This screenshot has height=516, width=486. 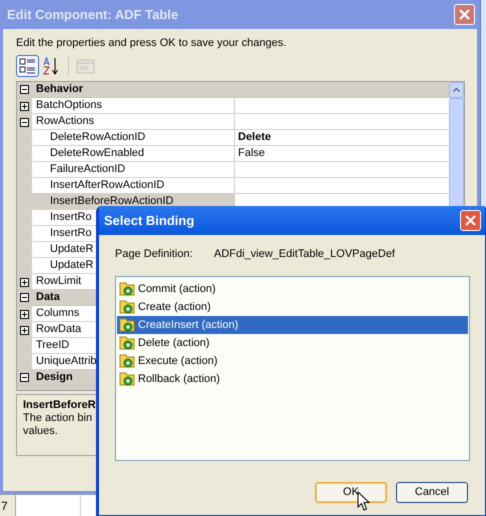 I want to click on row-number: 7, so click(x=8, y=505).